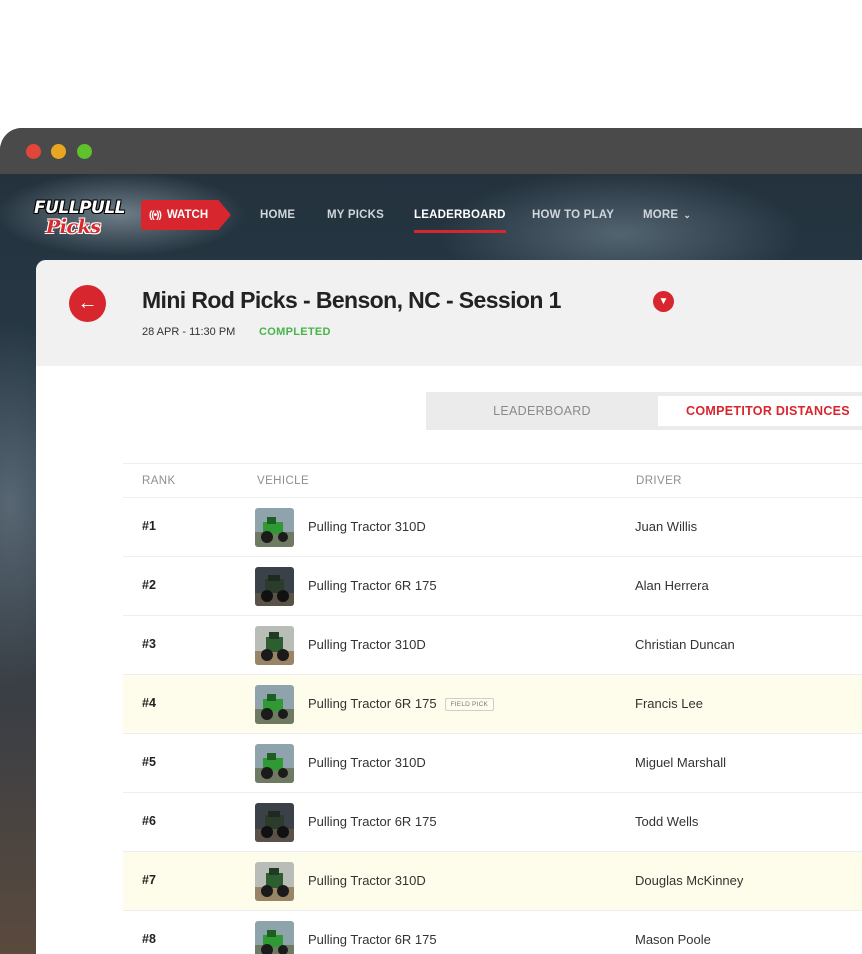  What do you see at coordinates (689, 880) in the screenshot?
I see `driver-cell: Douglas McKinney` at bounding box center [689, 880].